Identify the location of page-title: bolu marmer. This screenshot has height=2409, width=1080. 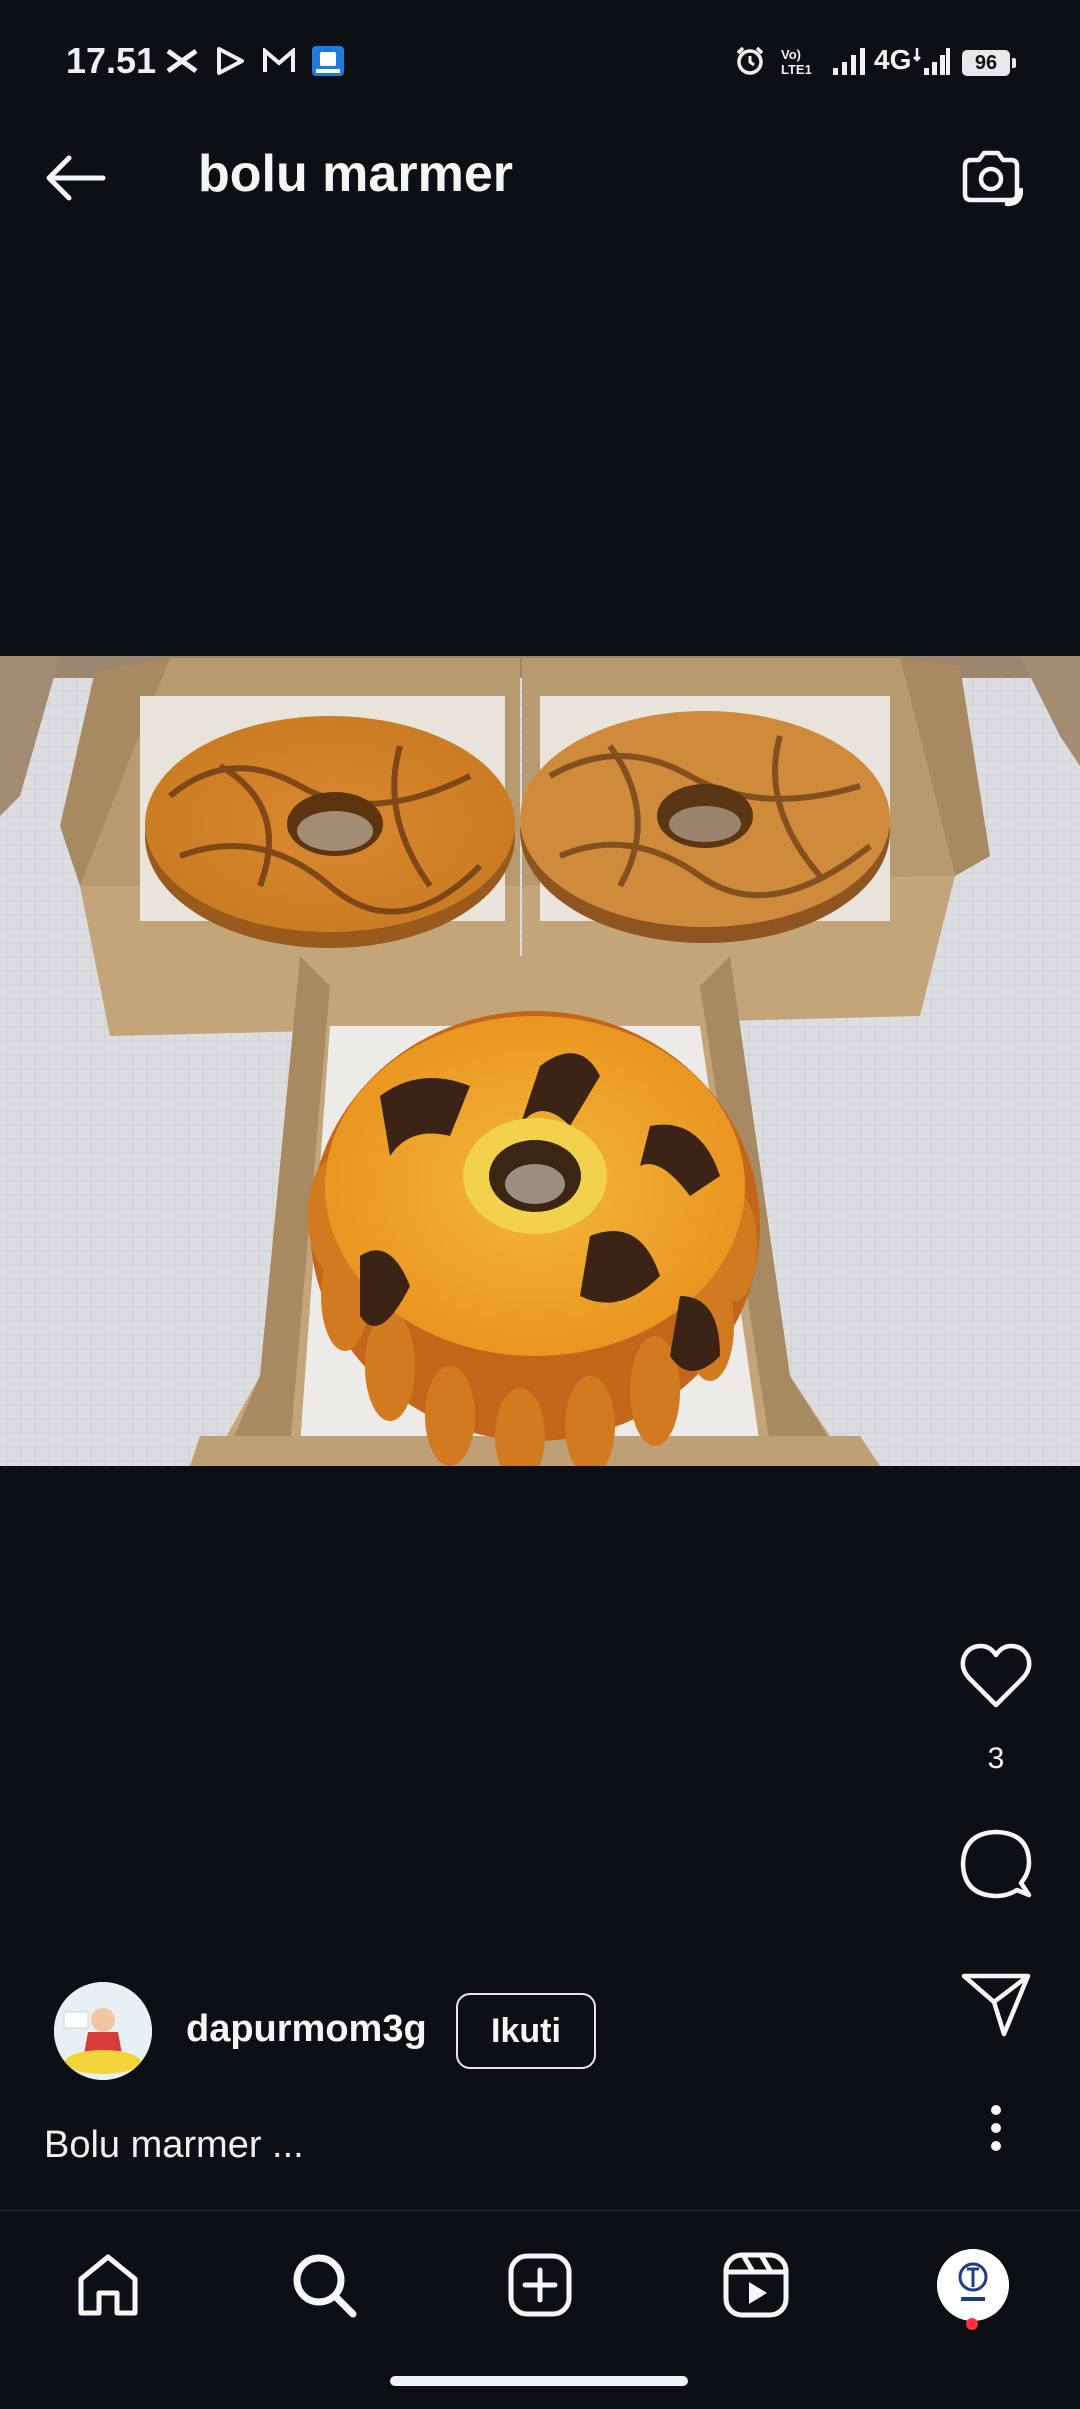
(355, 174).